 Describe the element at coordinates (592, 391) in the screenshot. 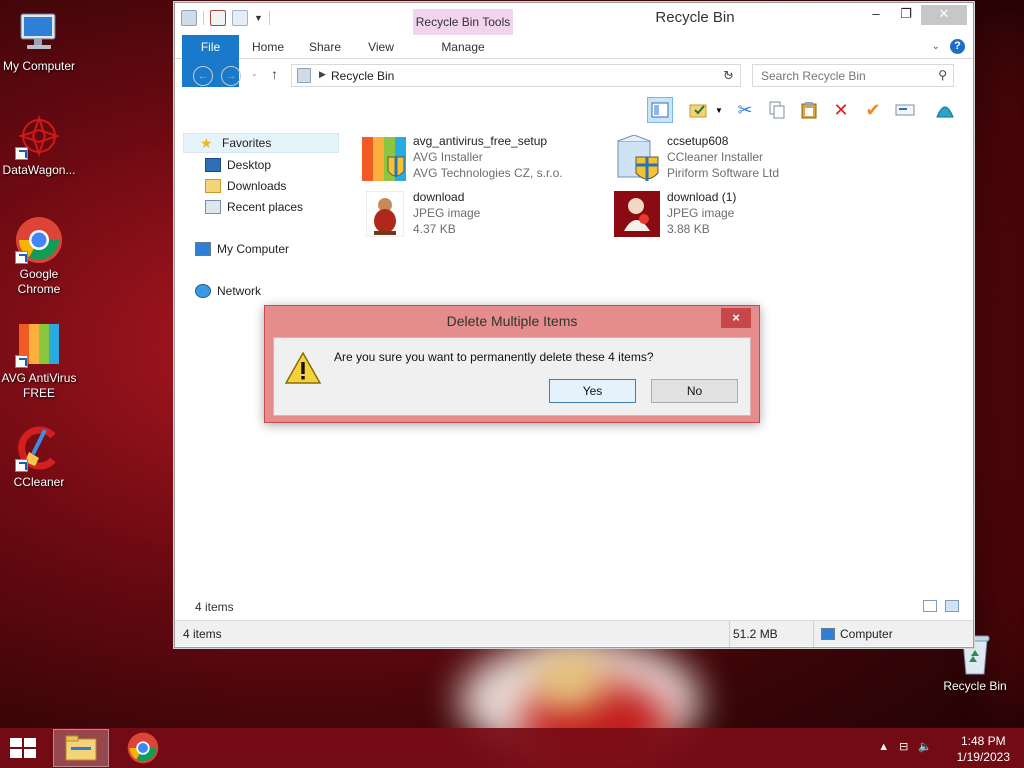

I see `yes-button: Yes` at that location.